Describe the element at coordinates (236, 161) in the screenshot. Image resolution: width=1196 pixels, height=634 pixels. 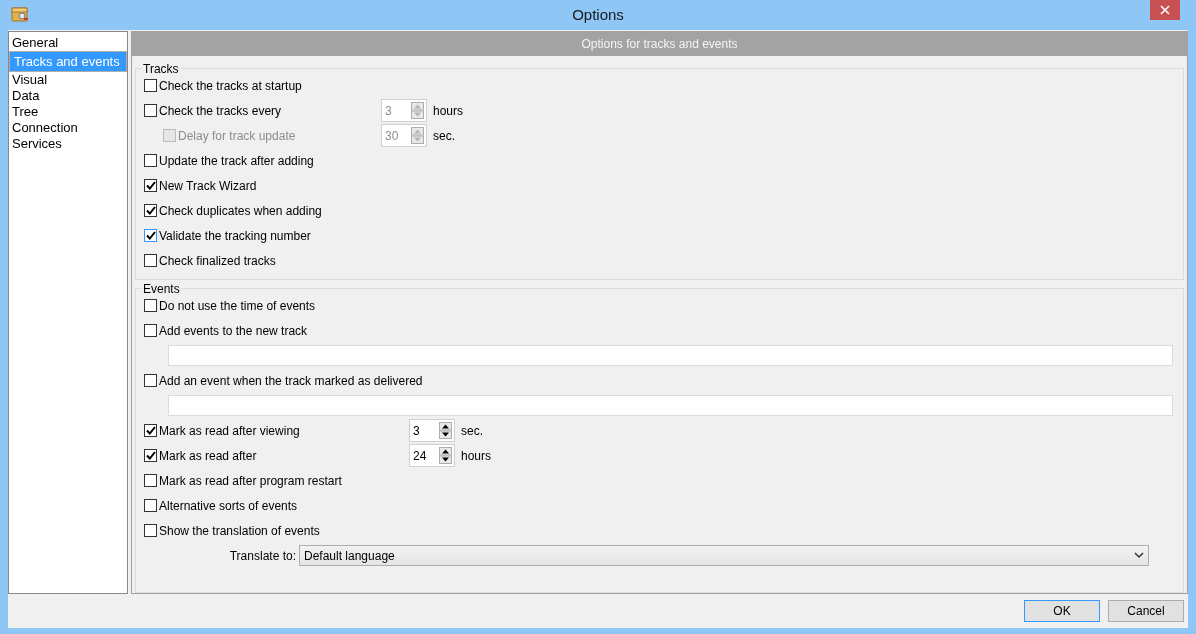
I see `checkbox-label: Update the track after adding` at that location.